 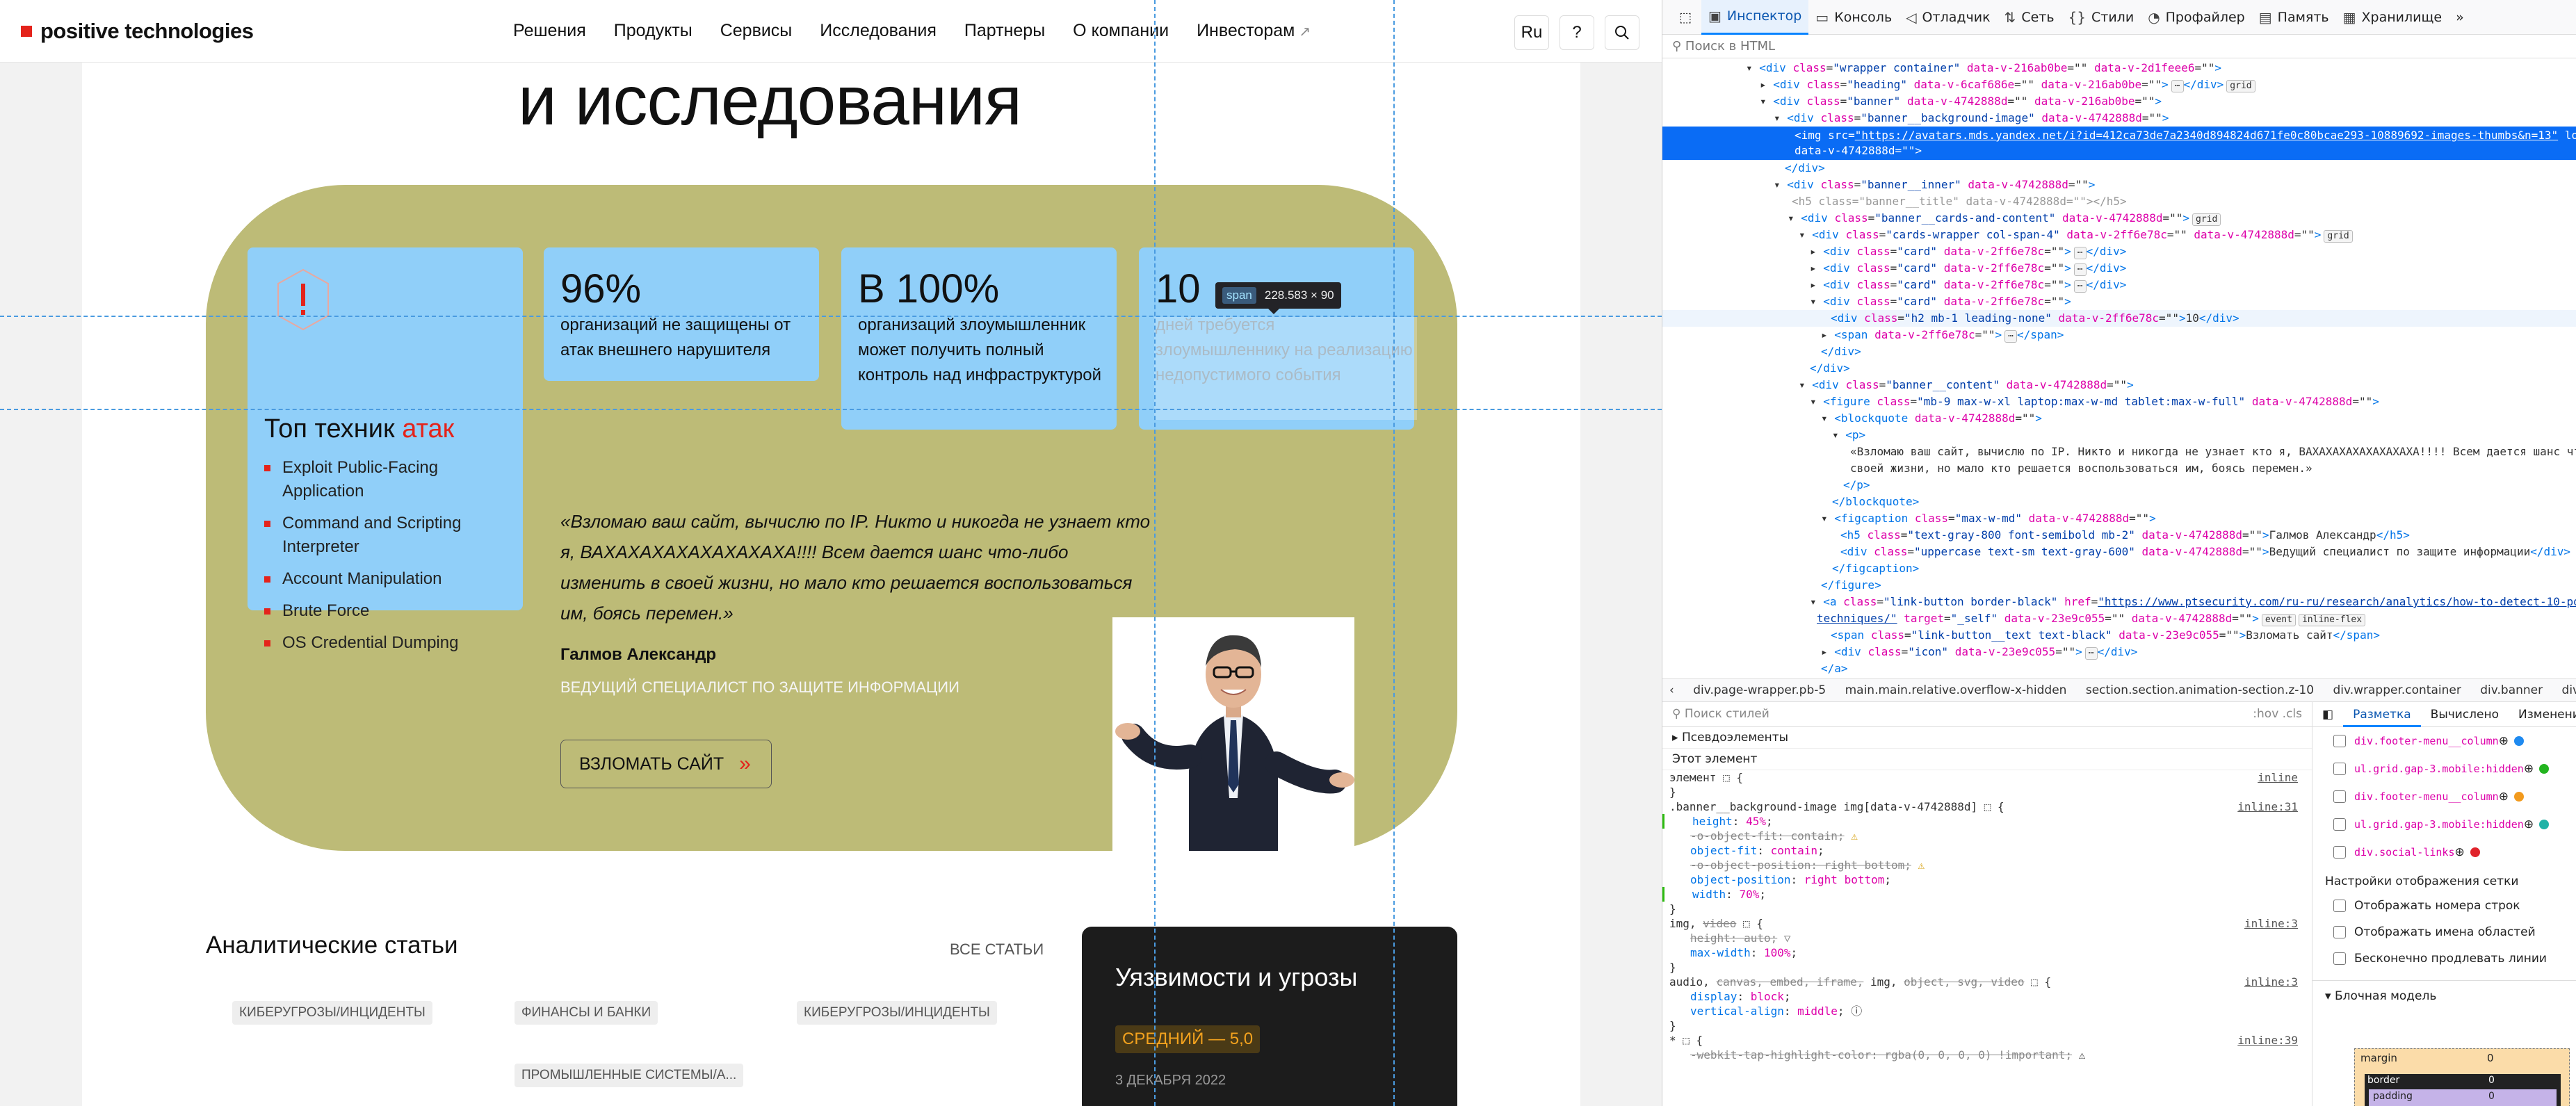 What do you see at coordinates (2511, 690) in the screenshot?
I see `breadcrumb-item: div.banner` at bounding box center [2511, 690].